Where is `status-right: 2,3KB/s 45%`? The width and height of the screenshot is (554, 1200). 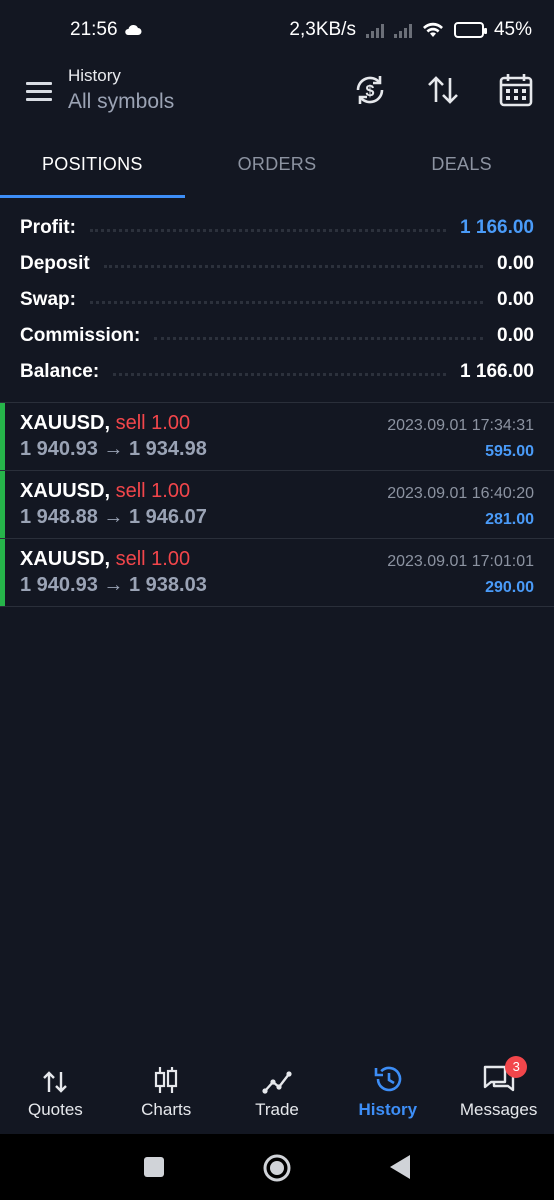
status-right: 2,3KB/s 45% is located at coordinates (410, 30).